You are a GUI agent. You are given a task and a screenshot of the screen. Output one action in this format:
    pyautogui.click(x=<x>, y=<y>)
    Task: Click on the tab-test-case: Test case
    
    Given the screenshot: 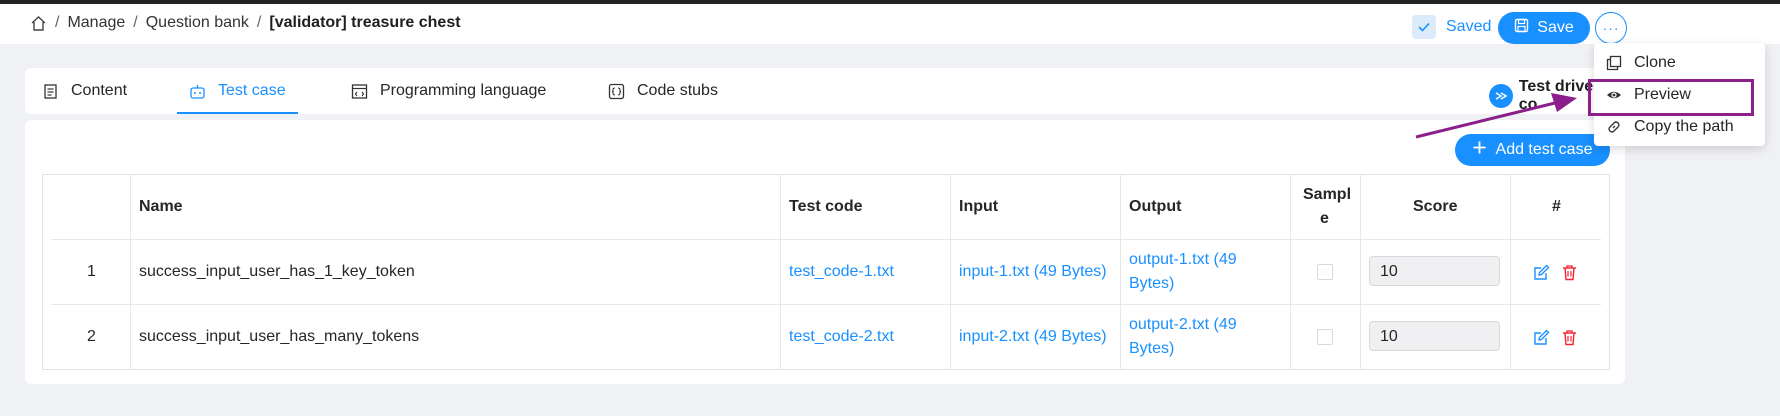 What is the action you would take?
    pyautogui.click(x=237, y=91)
    